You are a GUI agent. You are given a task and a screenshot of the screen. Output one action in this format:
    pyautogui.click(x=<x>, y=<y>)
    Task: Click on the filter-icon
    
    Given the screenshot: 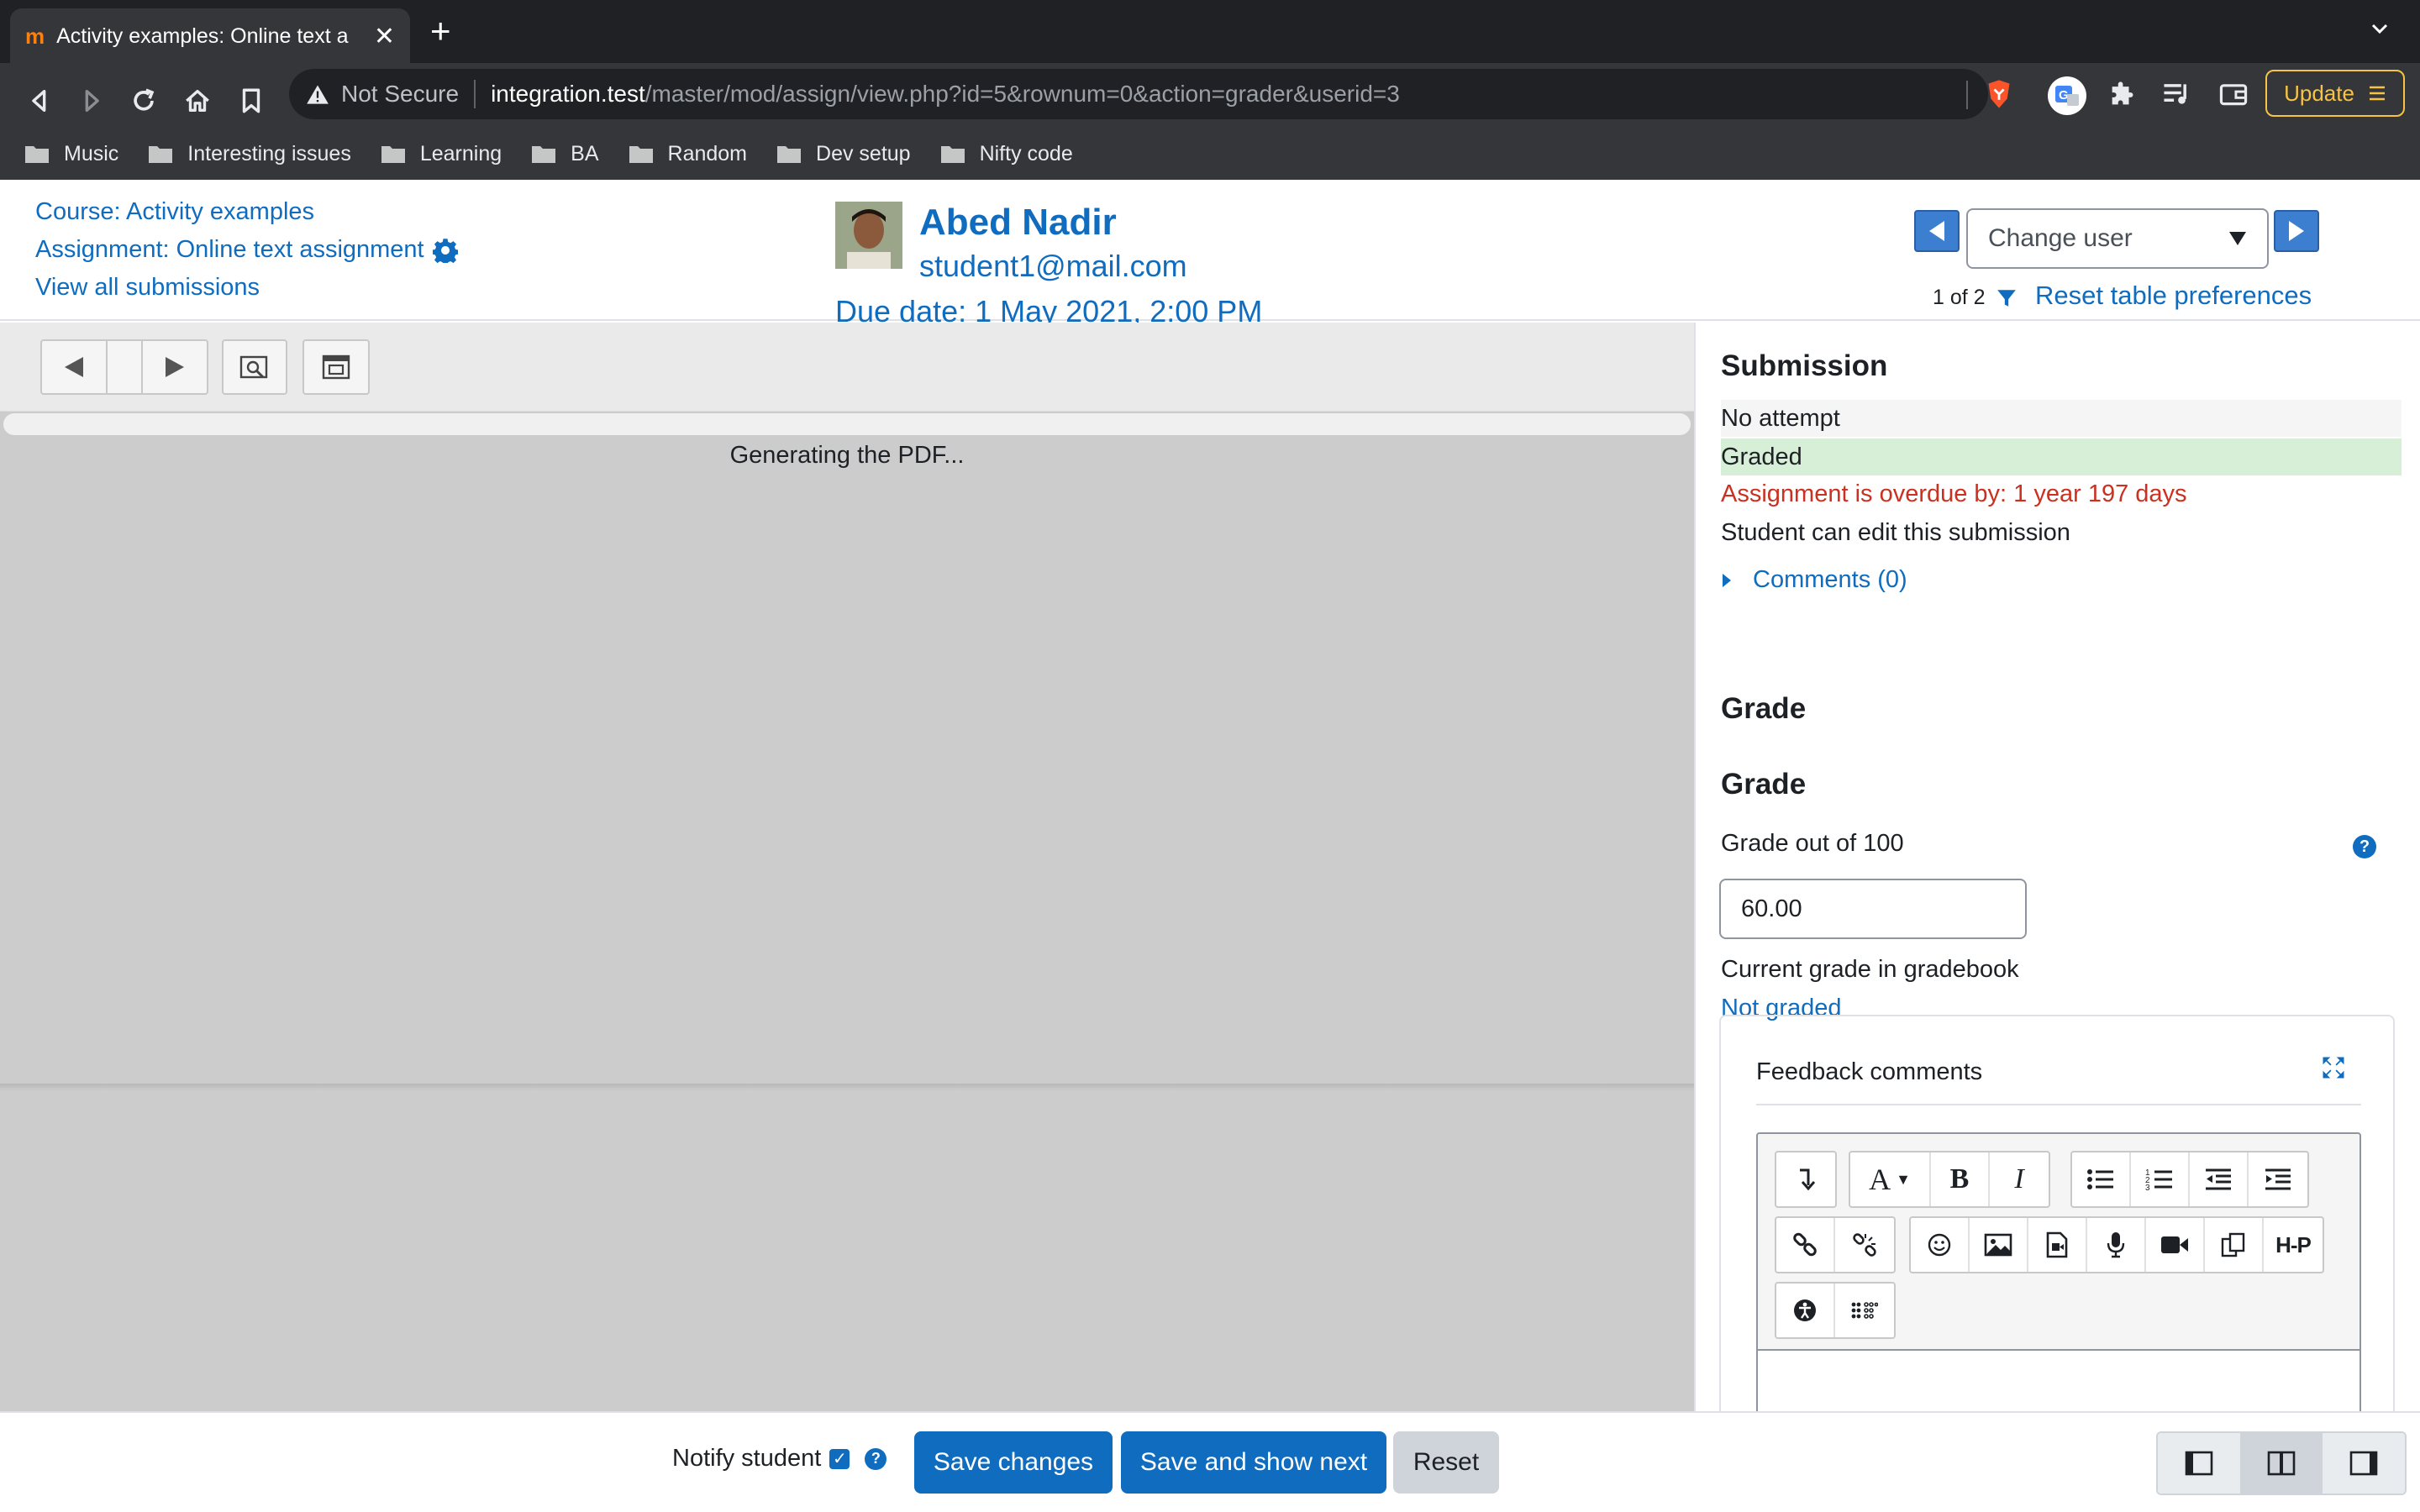 What is the action you would take?
    pyautogui.click(x=2007, y=298)
    